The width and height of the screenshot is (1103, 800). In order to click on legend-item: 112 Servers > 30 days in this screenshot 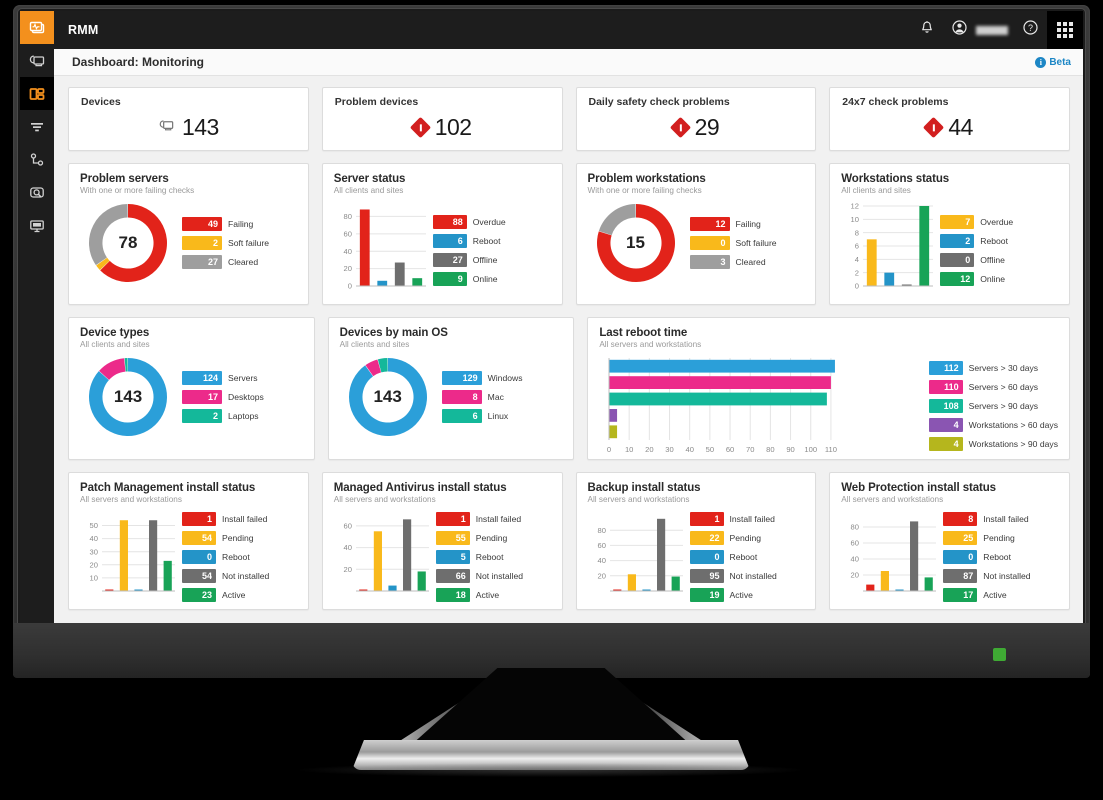, I will do `click(993, 368)`.